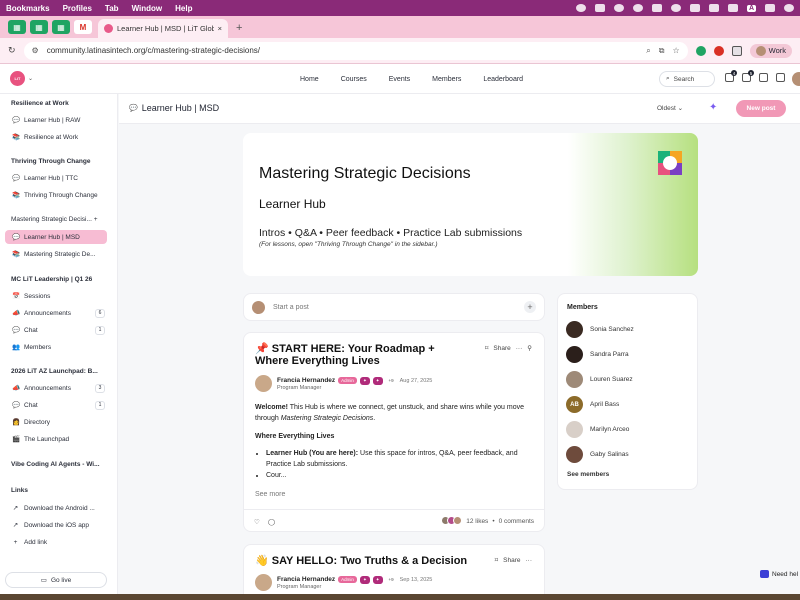 The width and height of the screenshot is (800, 600). I want to click on see-members-link: See members, so click(588, 474).